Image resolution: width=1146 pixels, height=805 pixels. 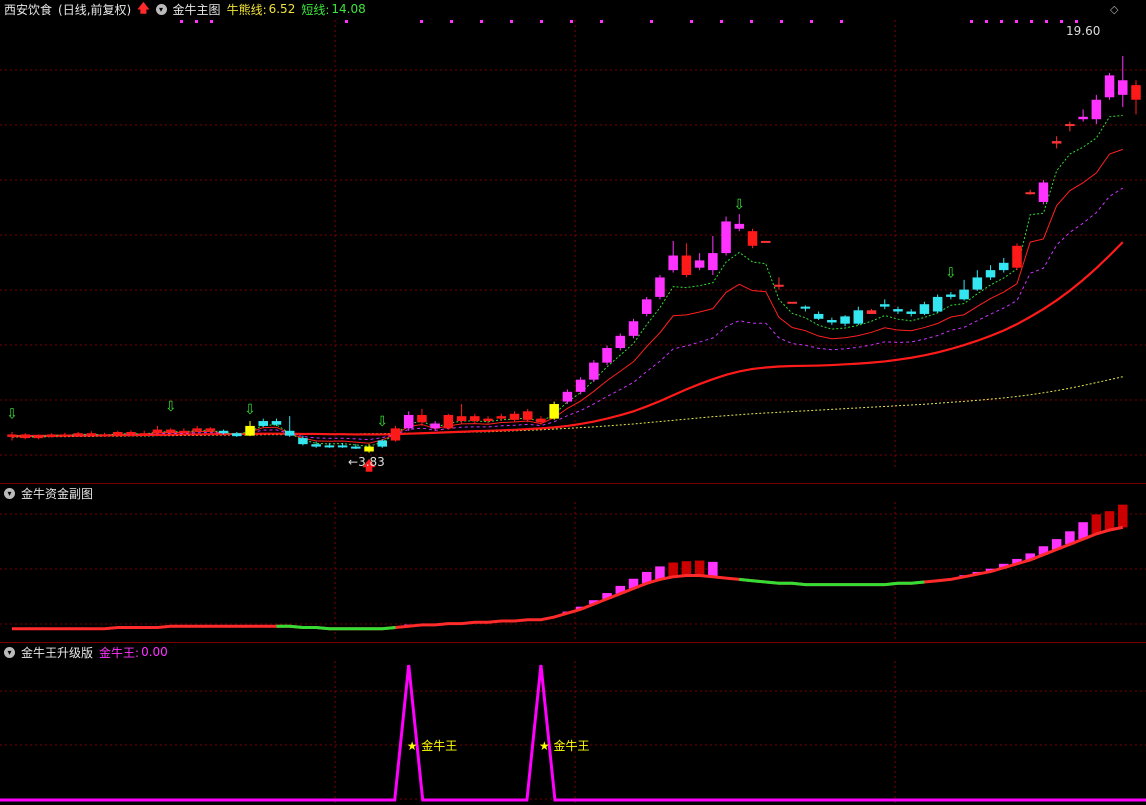 What do you see at coordinates (568, 578) in the screenshot?
I see `fund-line` at bounding box center [568, 578].